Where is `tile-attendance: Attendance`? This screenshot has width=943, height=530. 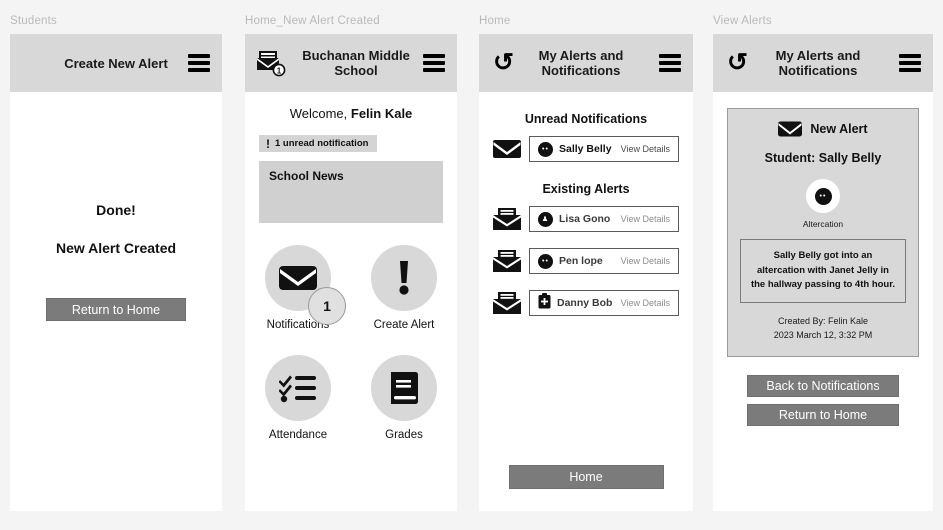
tile-attendance: Attendance is located at coordinates (298, 403).